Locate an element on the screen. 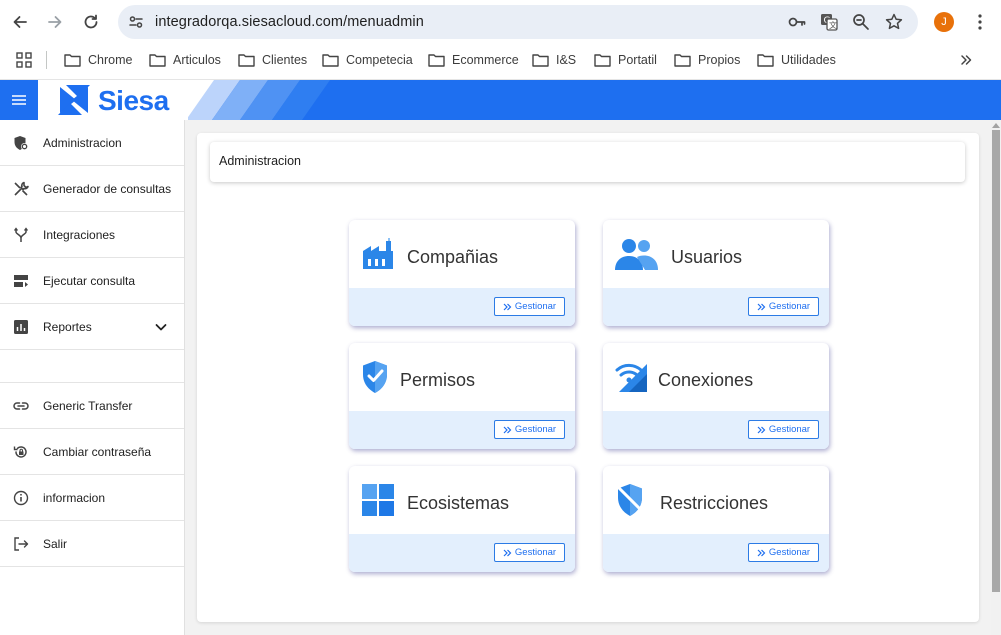  shield-off-icon is located at coordinates (630, 500).